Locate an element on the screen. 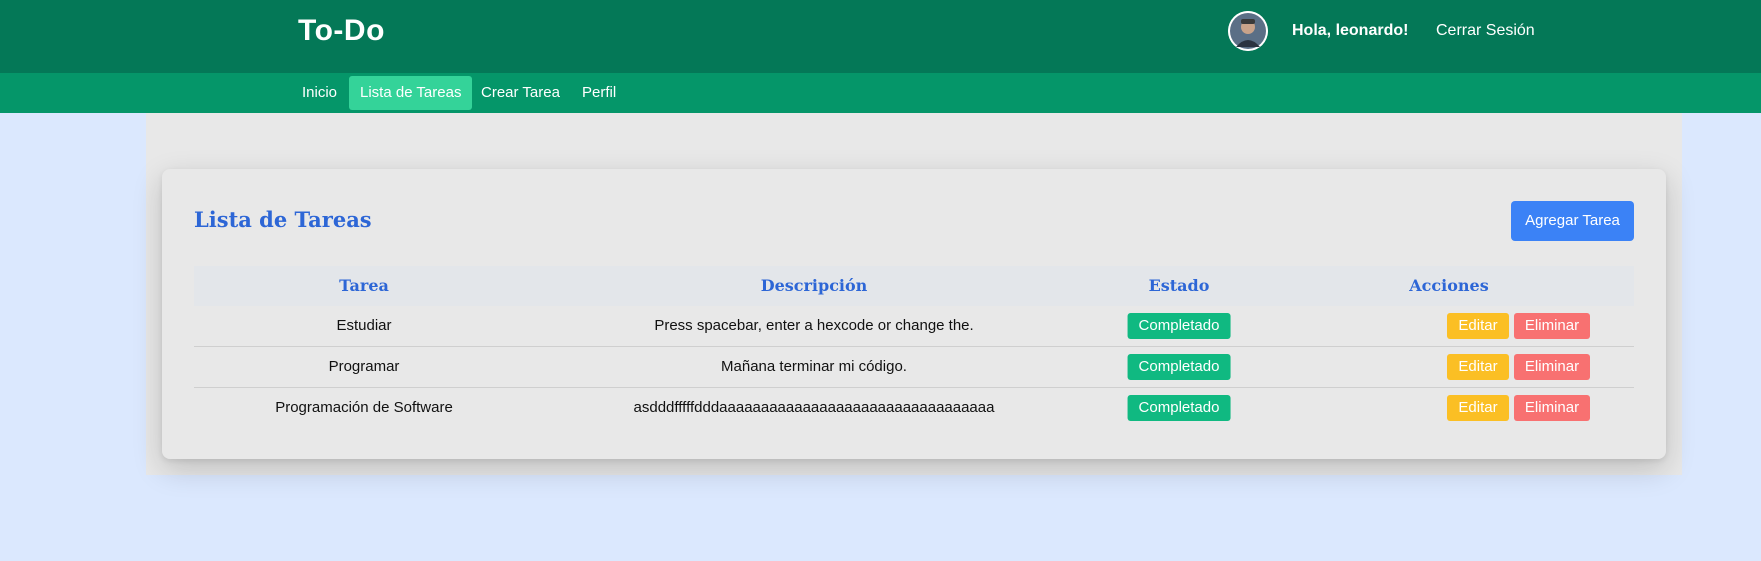 Image resolution: width=1761 pixels, height=561 pixels. task-name: Programar is located at coordinates (364, 366).